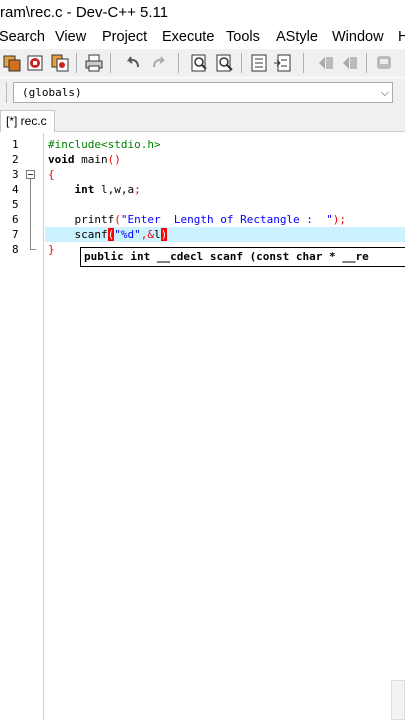 This screenshot has height=720, width=405. Describe the element at coordinates (358, 37) in the screenshot. I see `menu-window: Window` at that location.